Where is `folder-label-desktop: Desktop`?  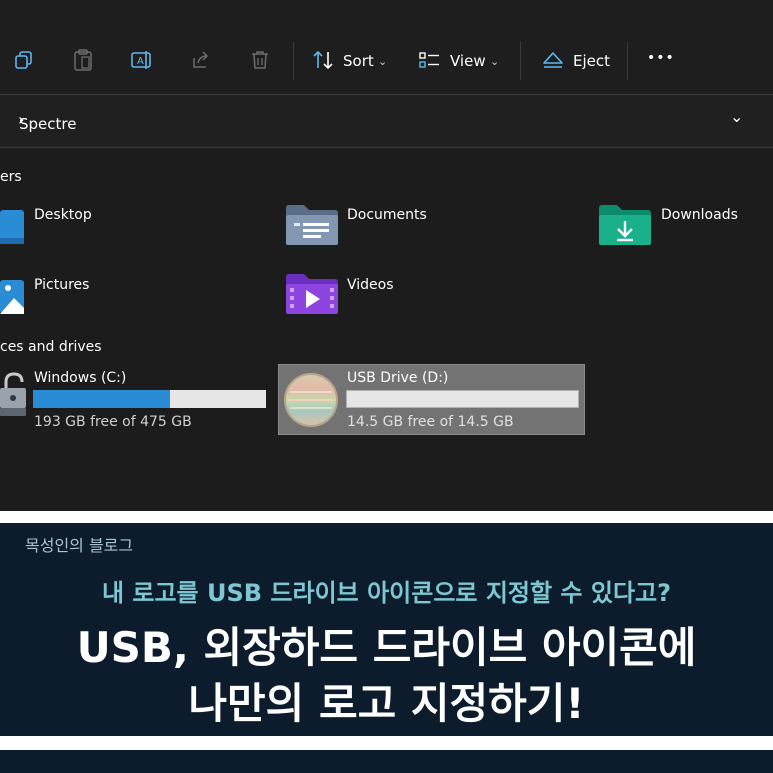 folder-label-desktop: Desktop is located at coordinates (63, 215).